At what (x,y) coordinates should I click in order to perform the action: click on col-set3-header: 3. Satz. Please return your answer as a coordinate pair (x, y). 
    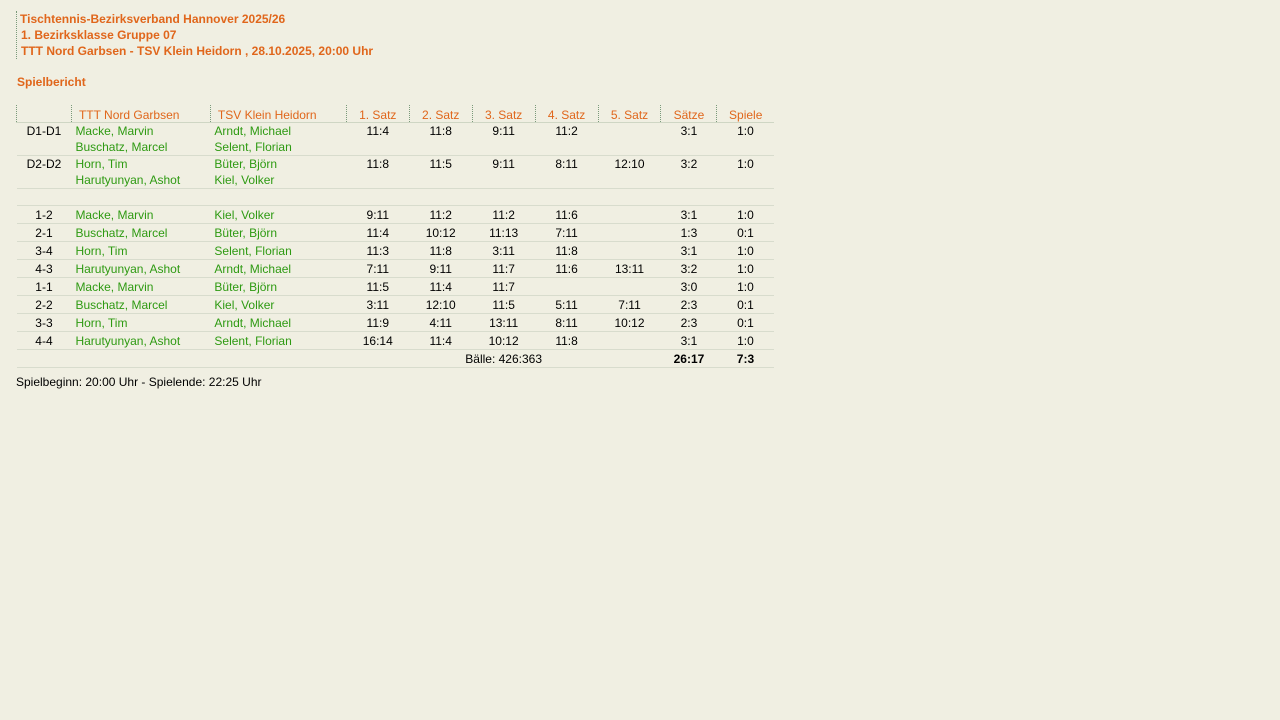
    Looking at the image, I should click on (503, 114).